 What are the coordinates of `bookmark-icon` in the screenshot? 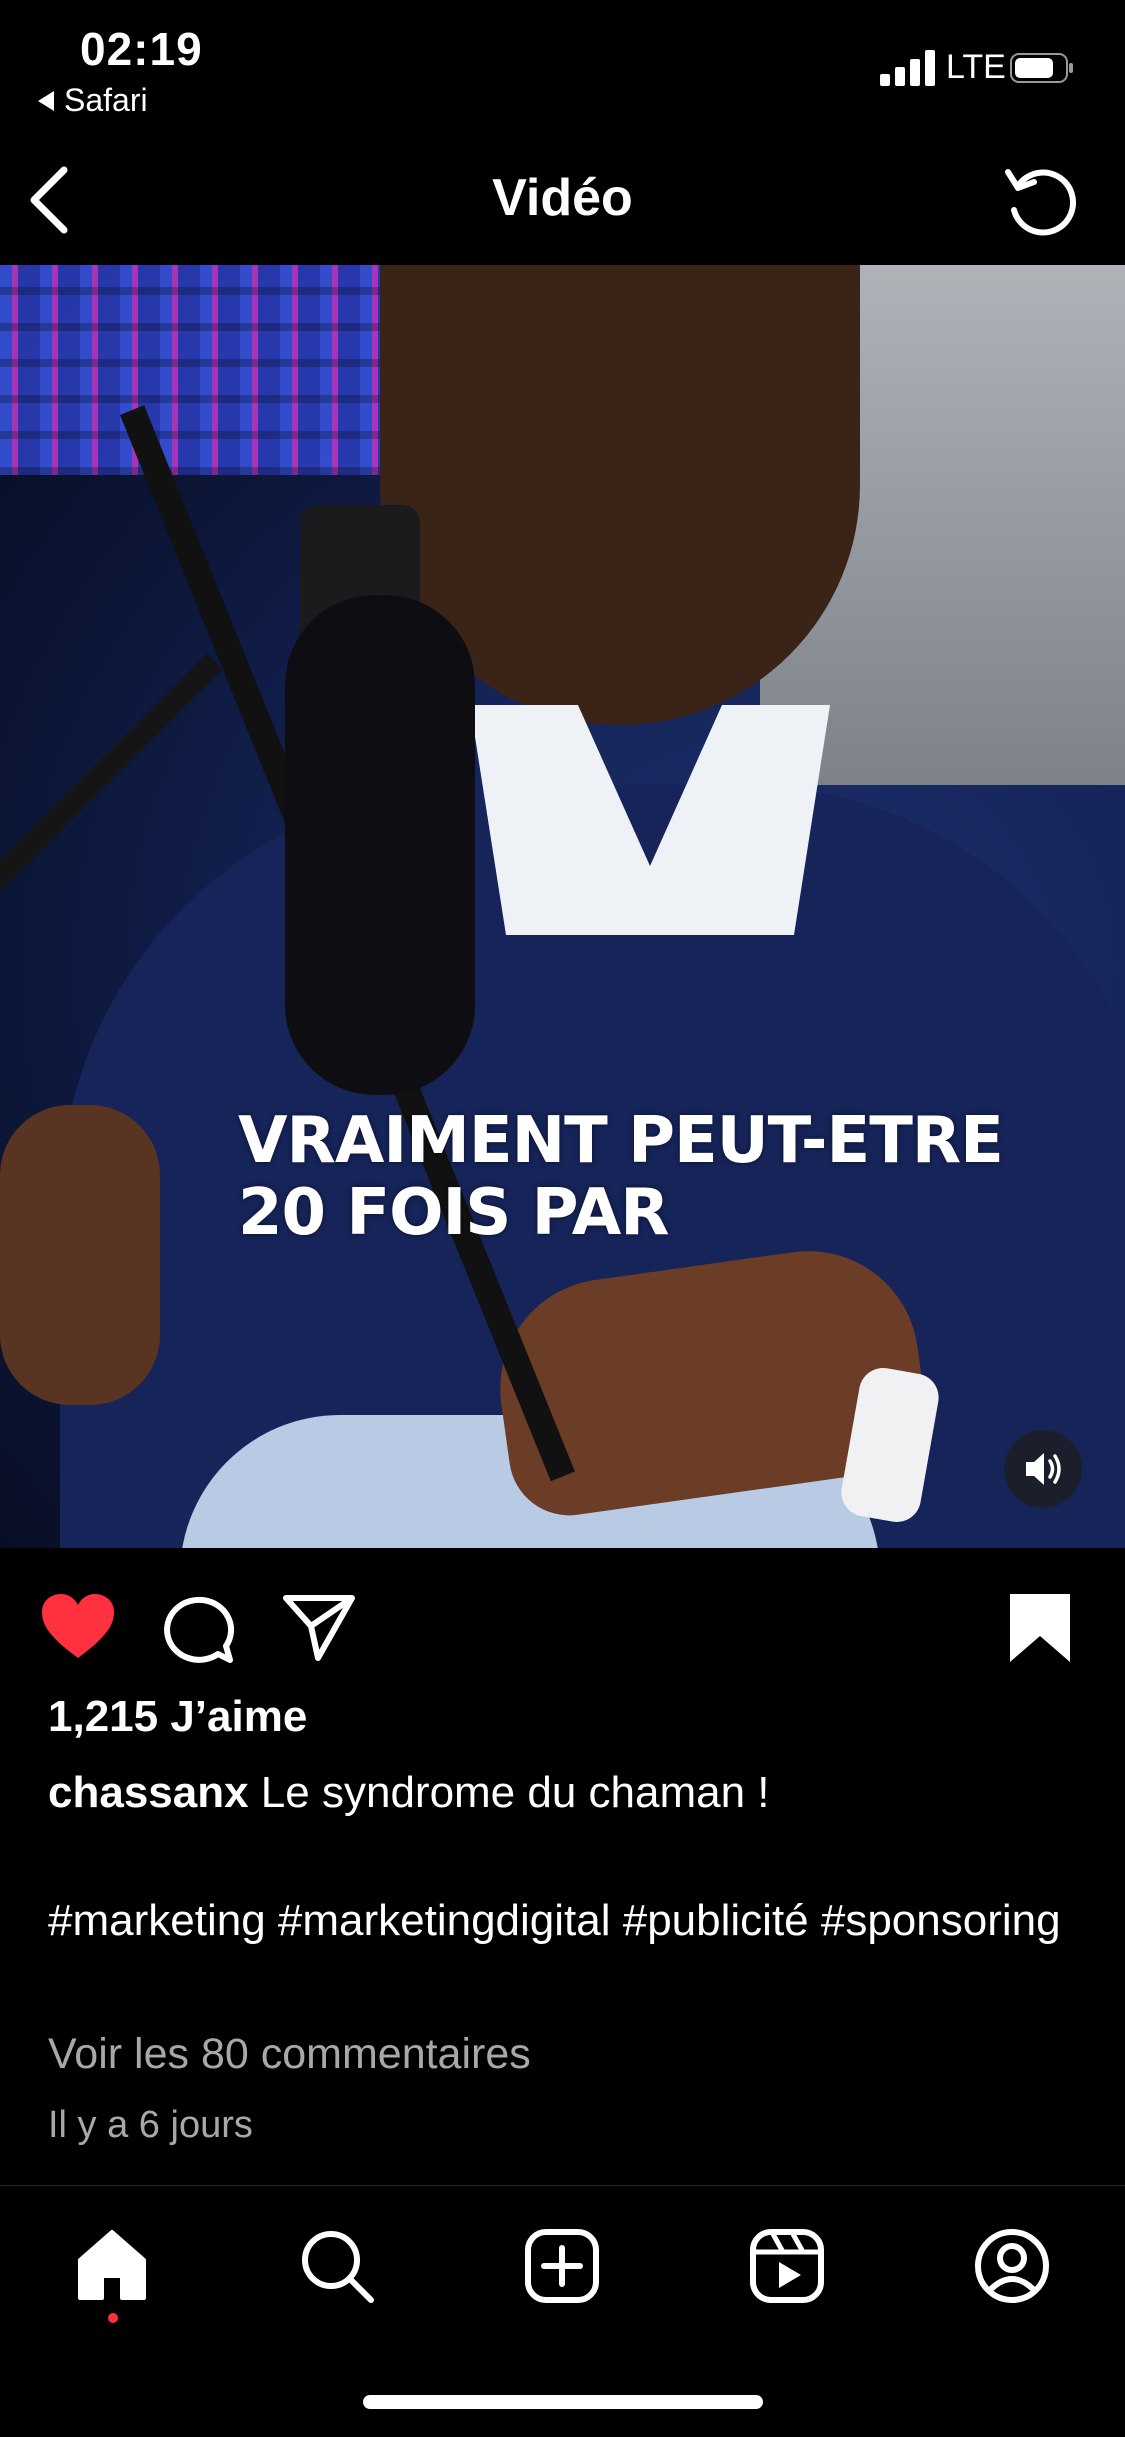 It's located at (1040, 1628).